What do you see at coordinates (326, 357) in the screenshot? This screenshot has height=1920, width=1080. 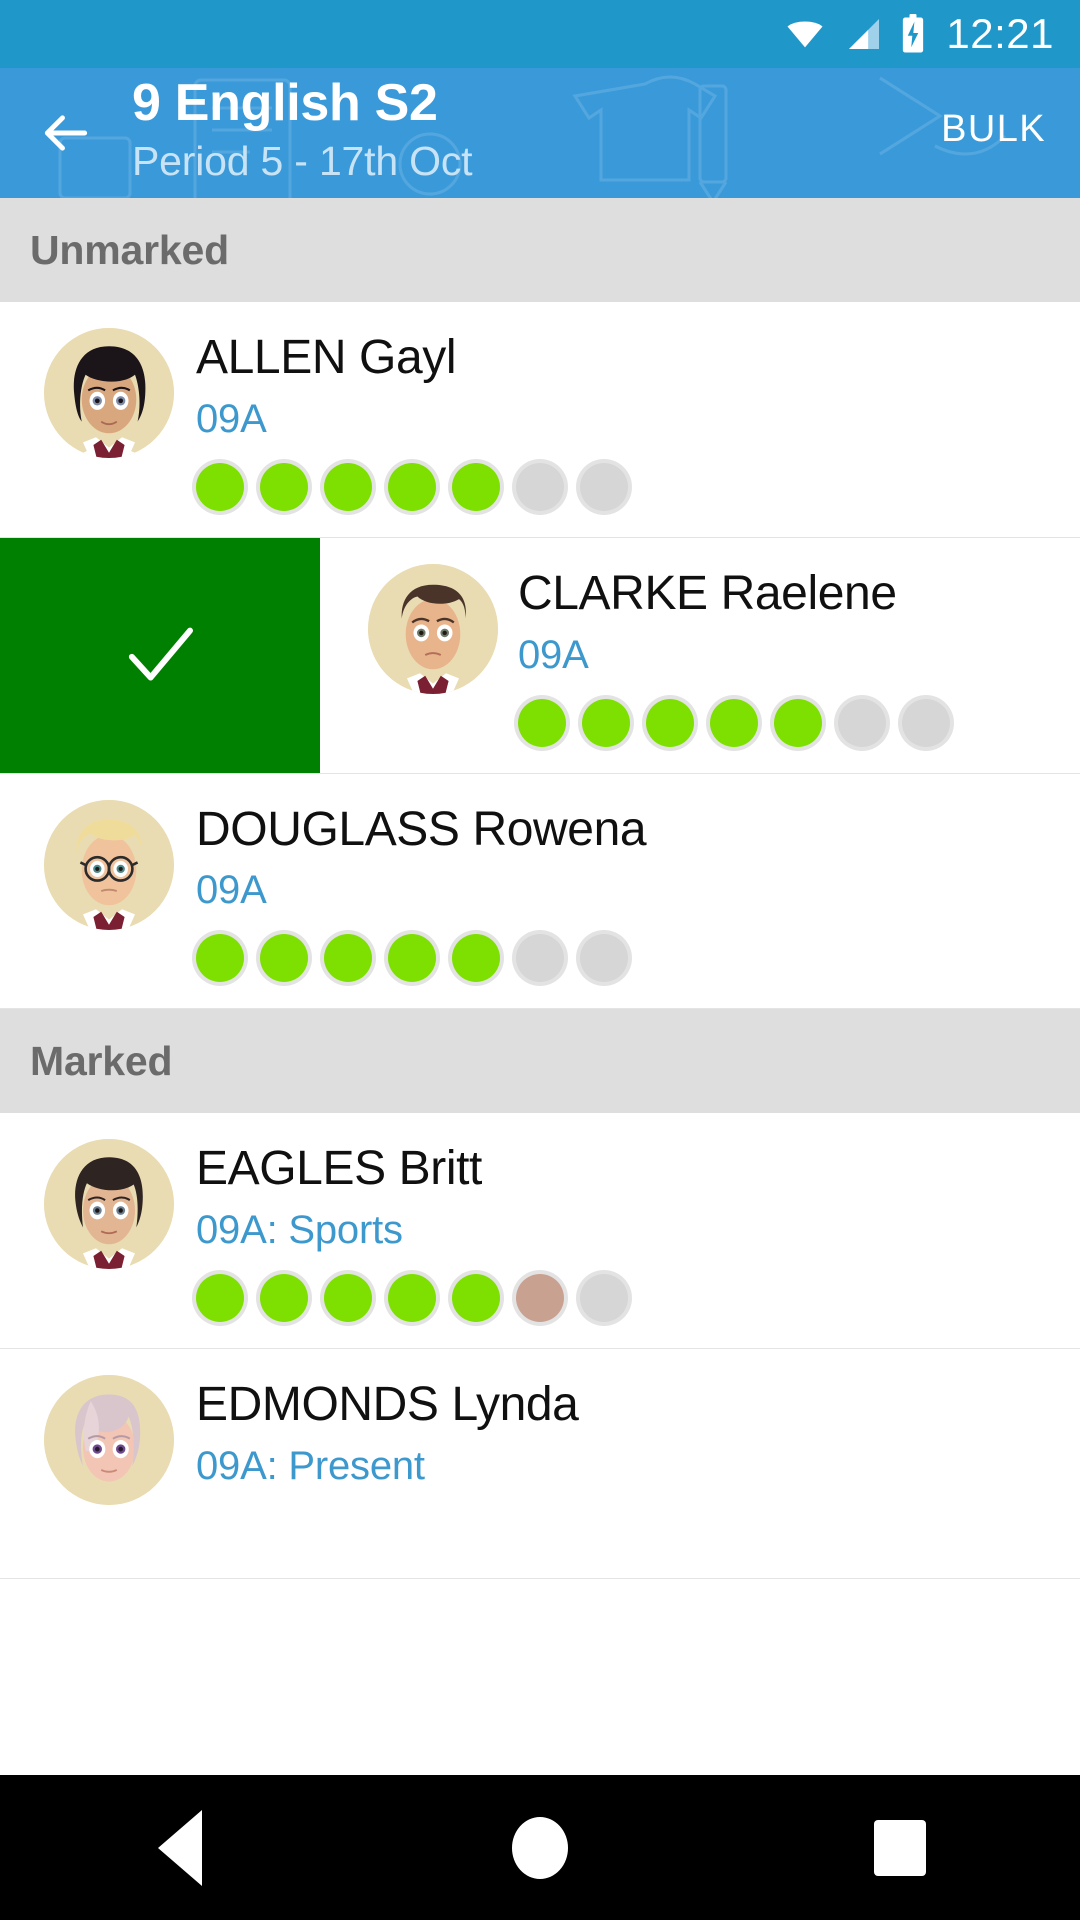 I see `student-name: ALLEN Gayl` at bounding box center [326, 357].